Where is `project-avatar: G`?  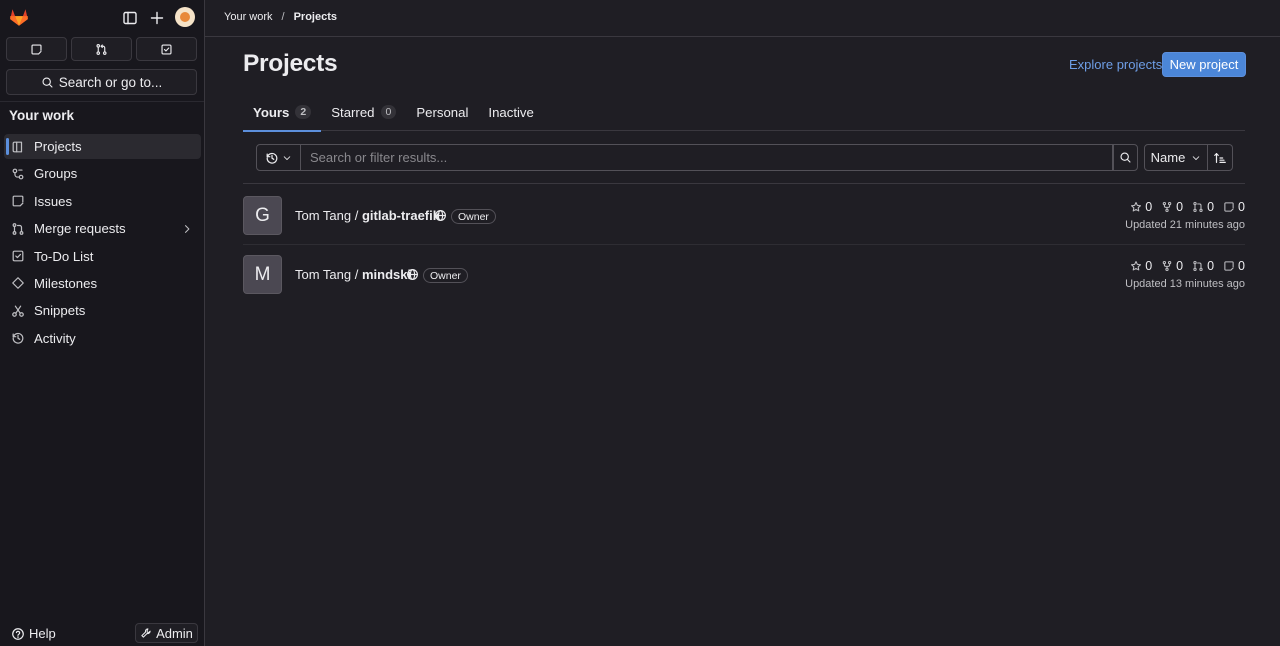
project-avatar: G is located at coordinates (262, 215).